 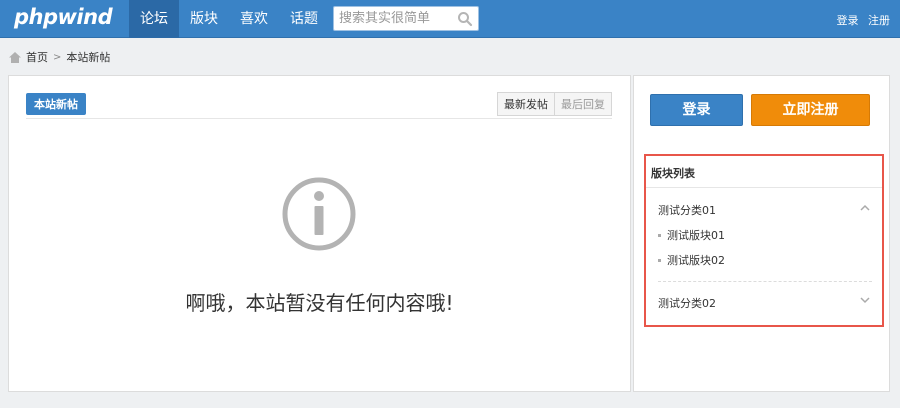 I want to click on board-name: 测试版块02, so click(x=696, y=260).